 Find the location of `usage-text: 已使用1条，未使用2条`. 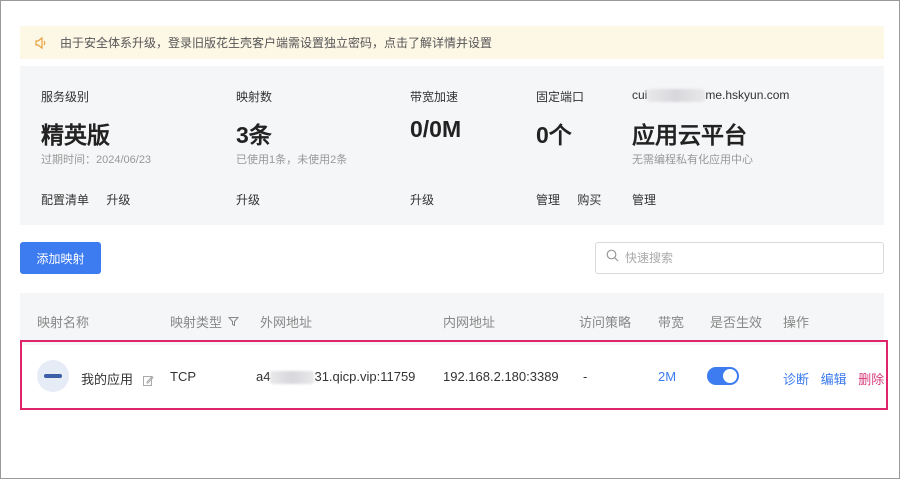

usage-text: 已使用1条，未使用2条 is located at coordinates (292, 160).